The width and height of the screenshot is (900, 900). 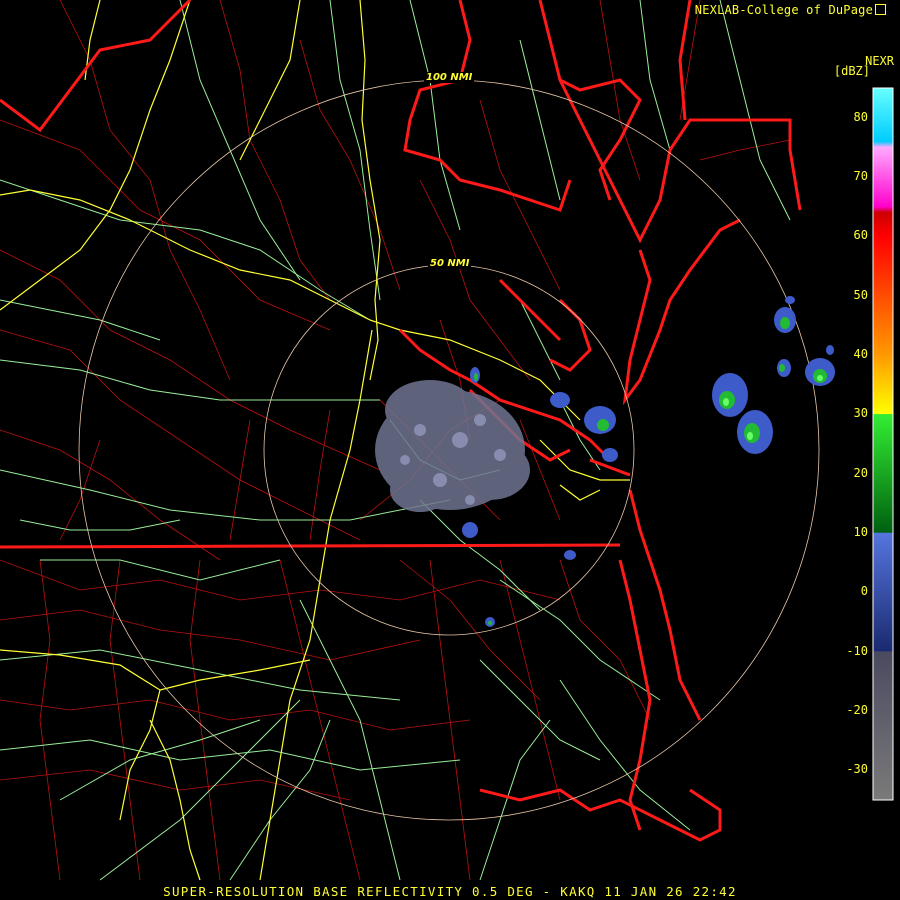 I want to click on legend-tick-label: 10, so click(x=860, y=532).